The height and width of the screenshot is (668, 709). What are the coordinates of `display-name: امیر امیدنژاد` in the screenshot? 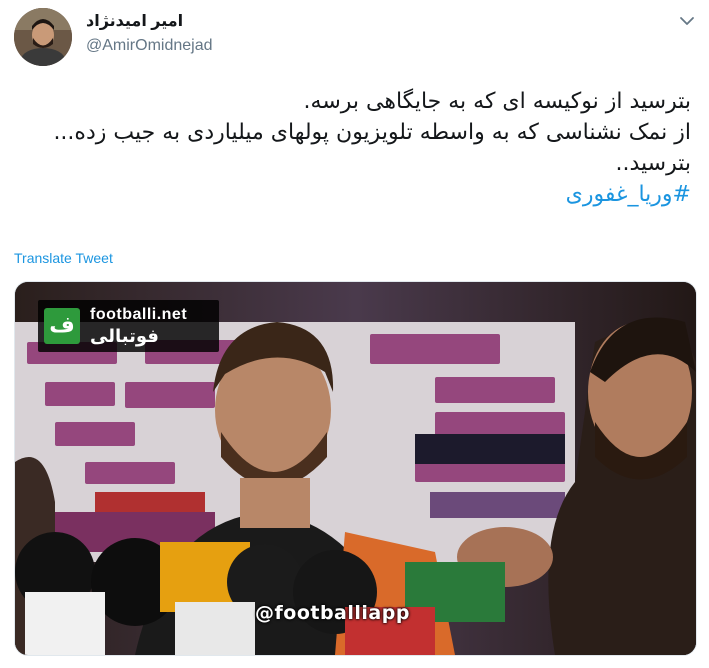 It's located at (134, 21).